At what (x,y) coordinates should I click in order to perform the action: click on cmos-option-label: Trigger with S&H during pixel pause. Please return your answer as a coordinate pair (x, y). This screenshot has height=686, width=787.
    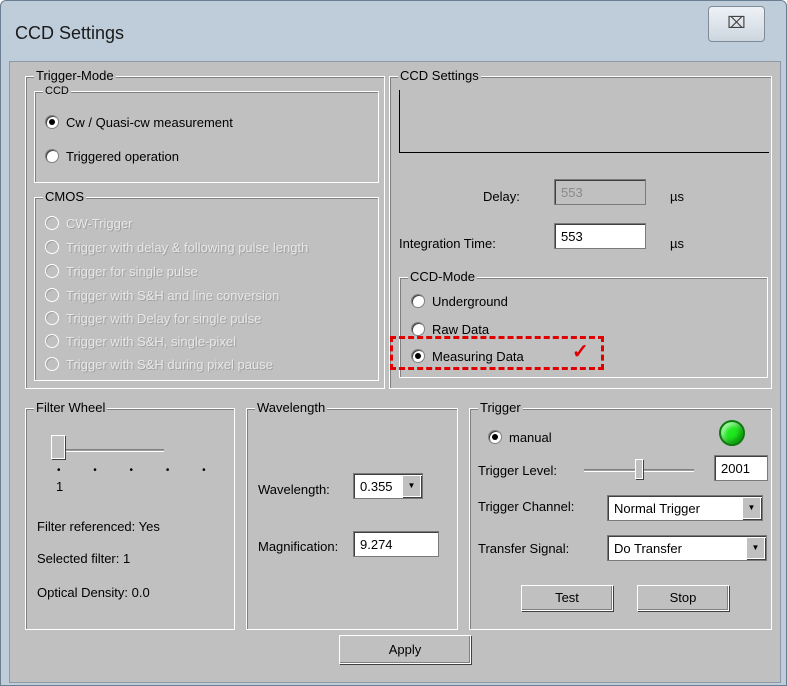
    Looking at the image, I should click on (169, 364).